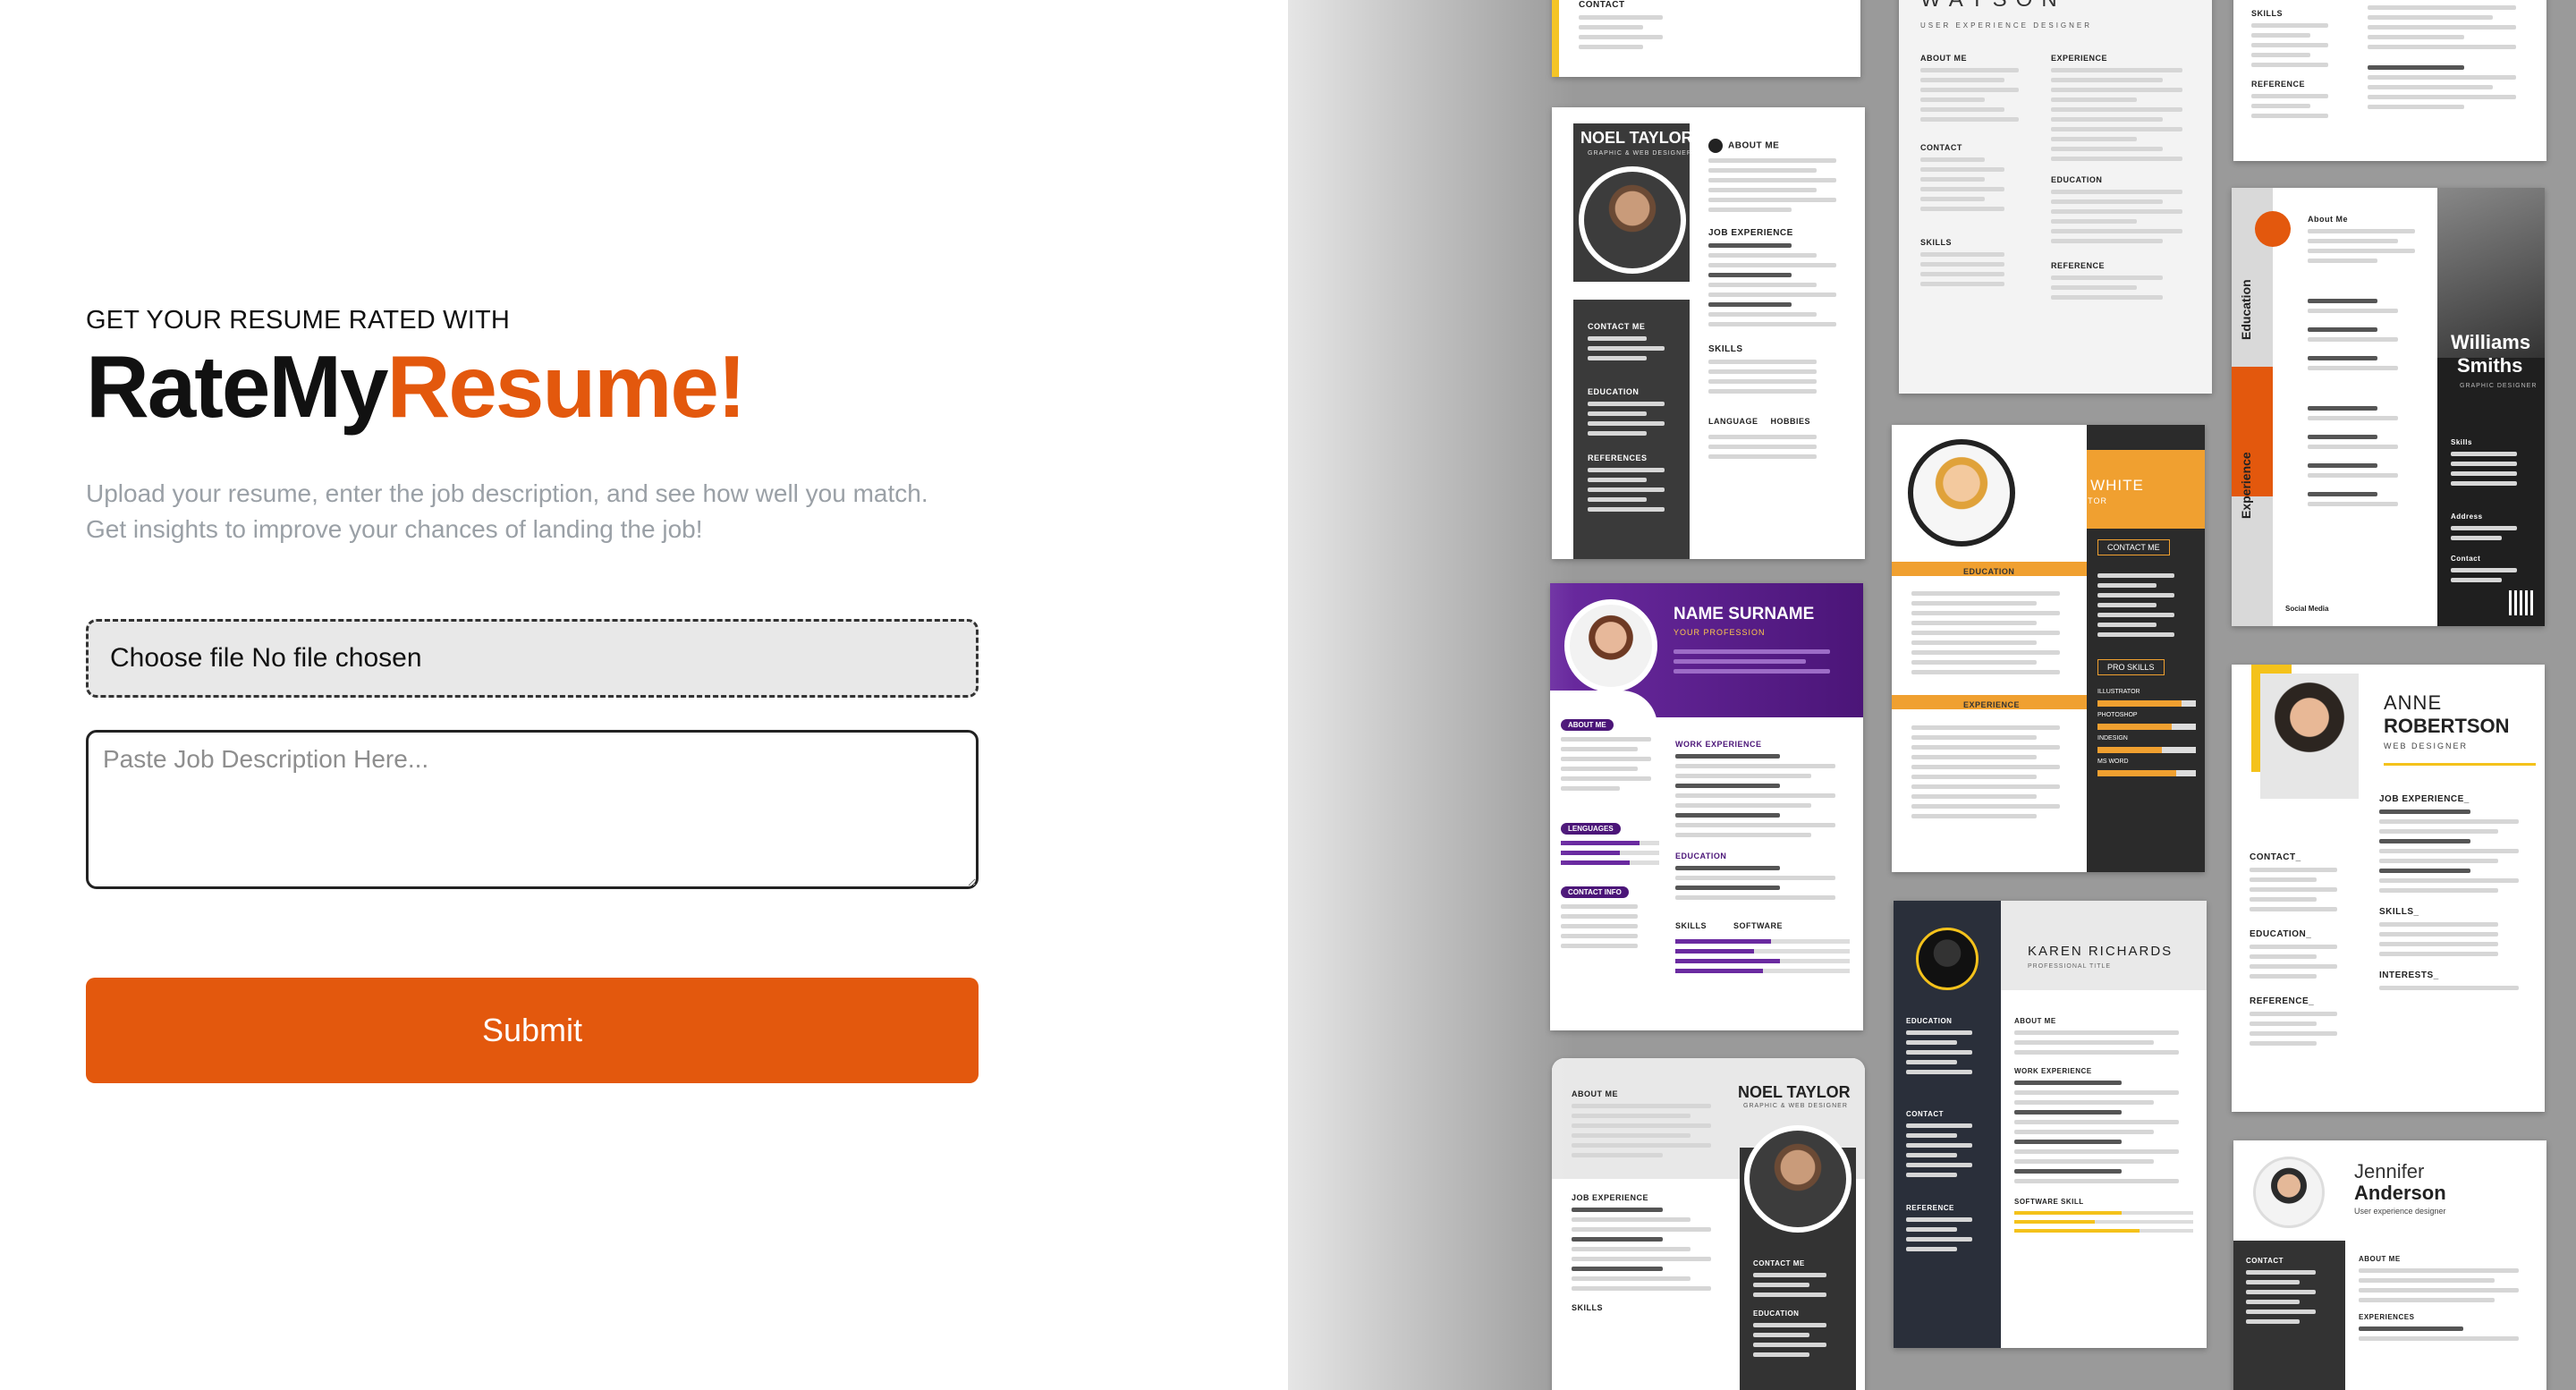 The image size is (2576, 1390). I want to click on c5-skill-4: MS WORD, so click(2113, 762).